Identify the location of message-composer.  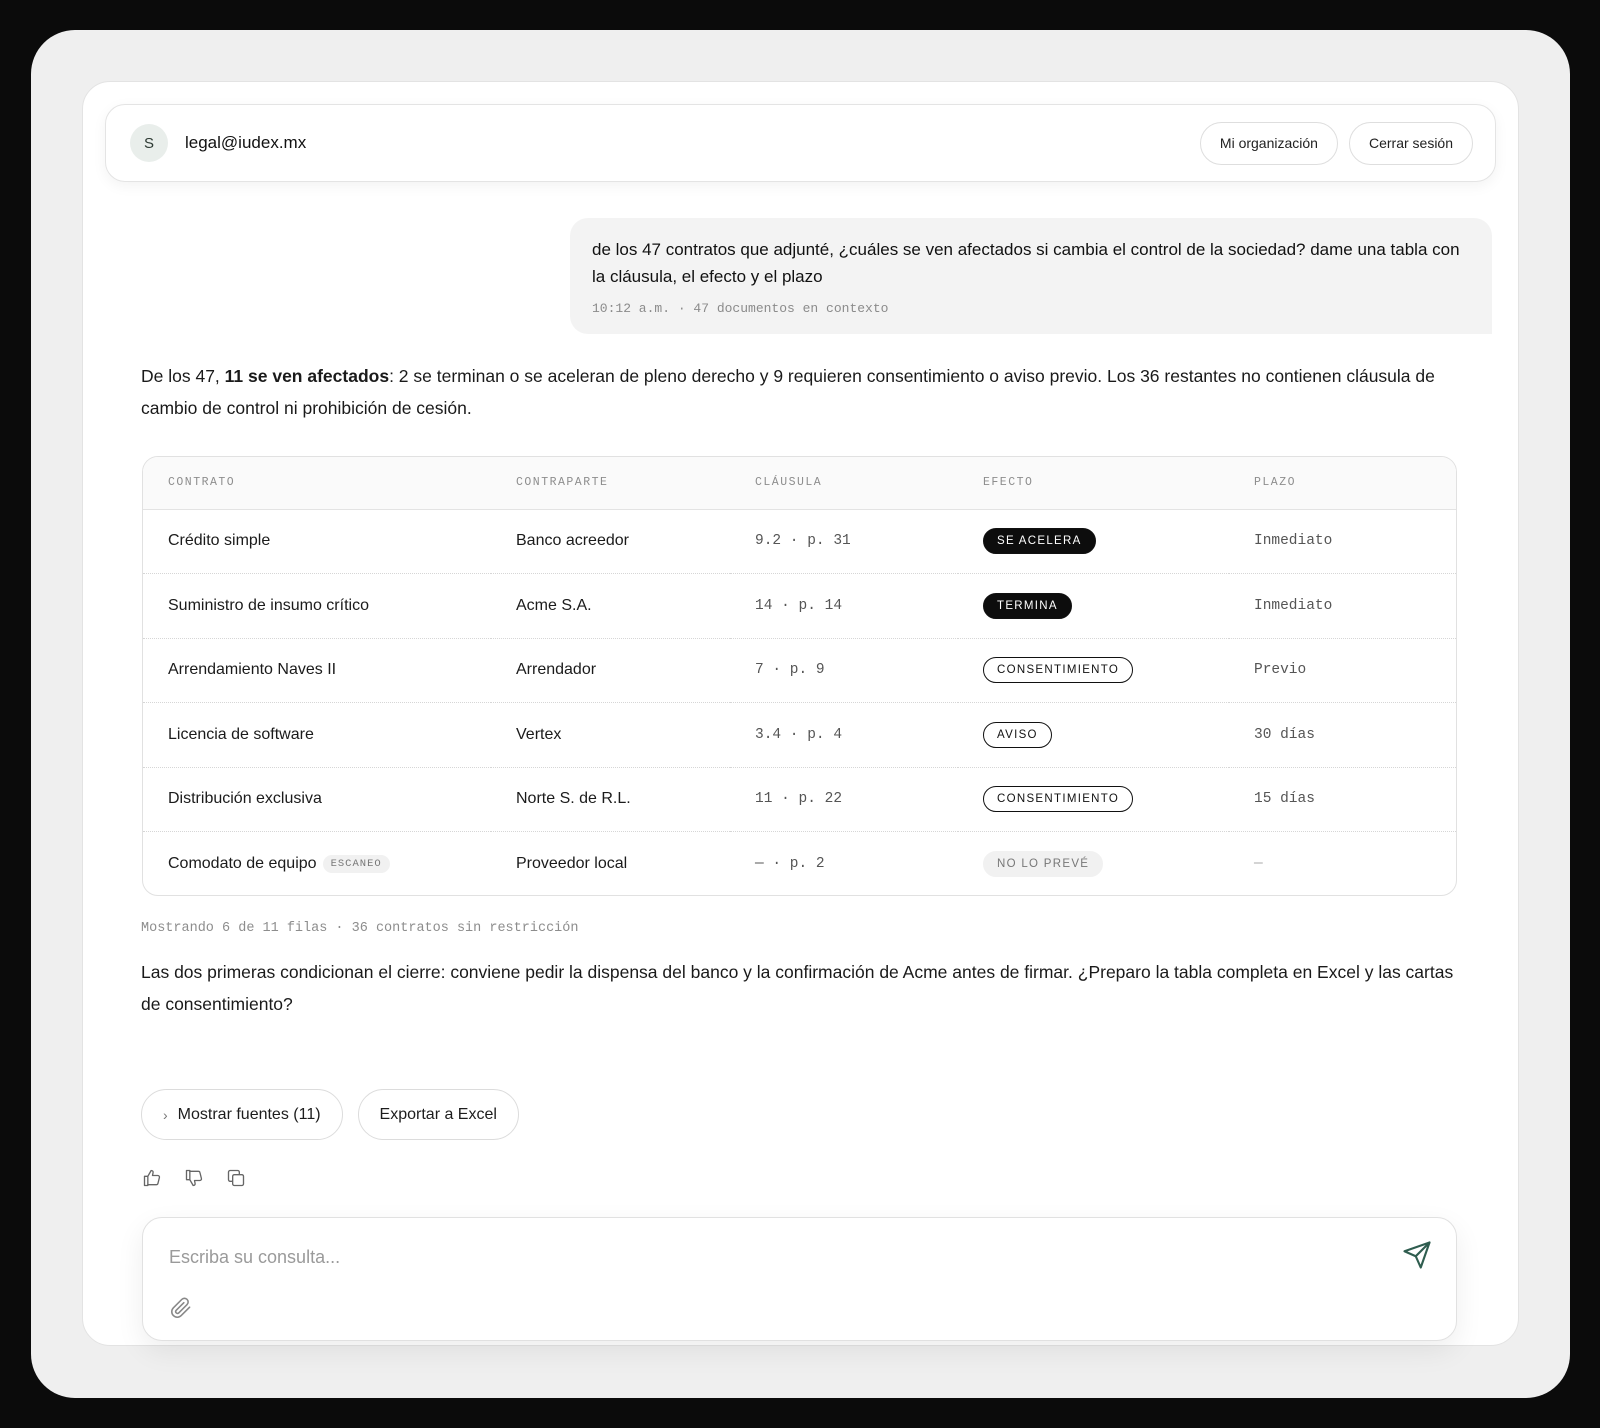
(799, 1279).